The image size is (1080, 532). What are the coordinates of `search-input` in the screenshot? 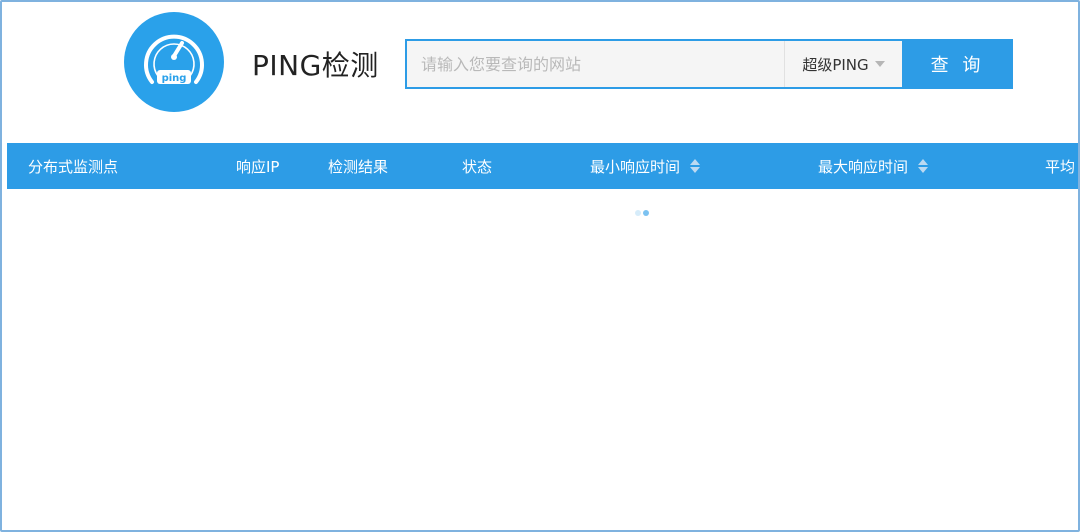 It's located at (595, 64).